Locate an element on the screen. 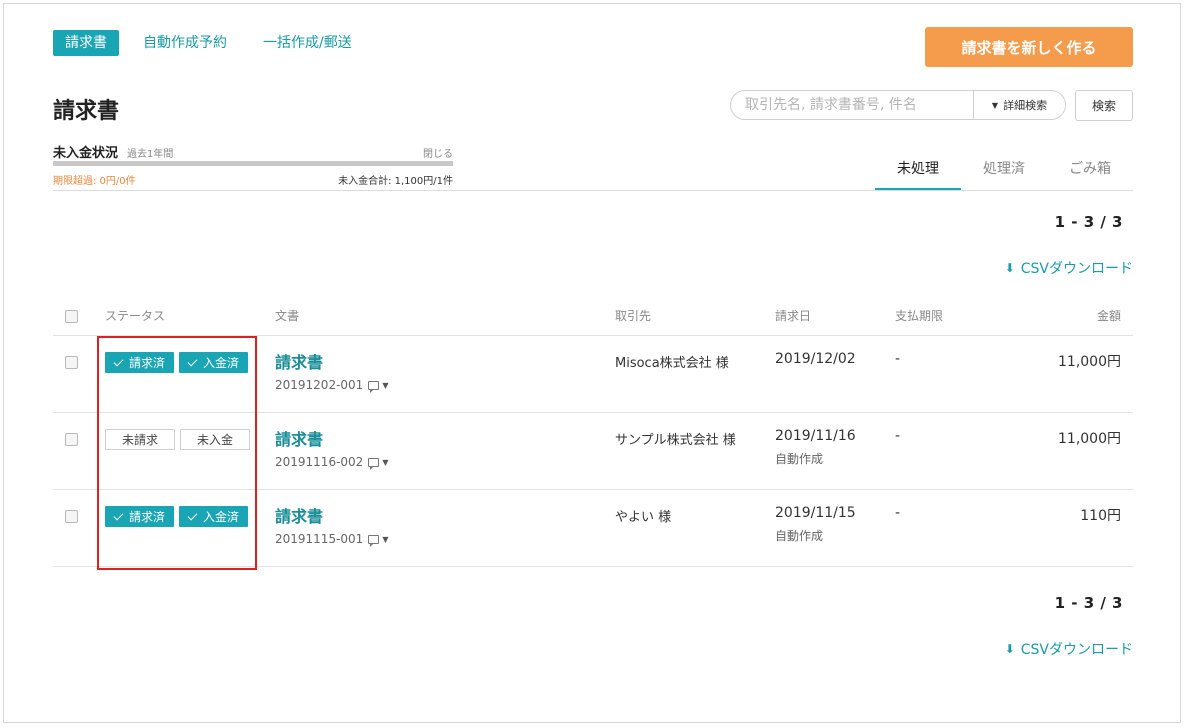 This screenshot has height=727, width=1186. invoice-date: 2019/12/02 is located at coordinates (815, 359).